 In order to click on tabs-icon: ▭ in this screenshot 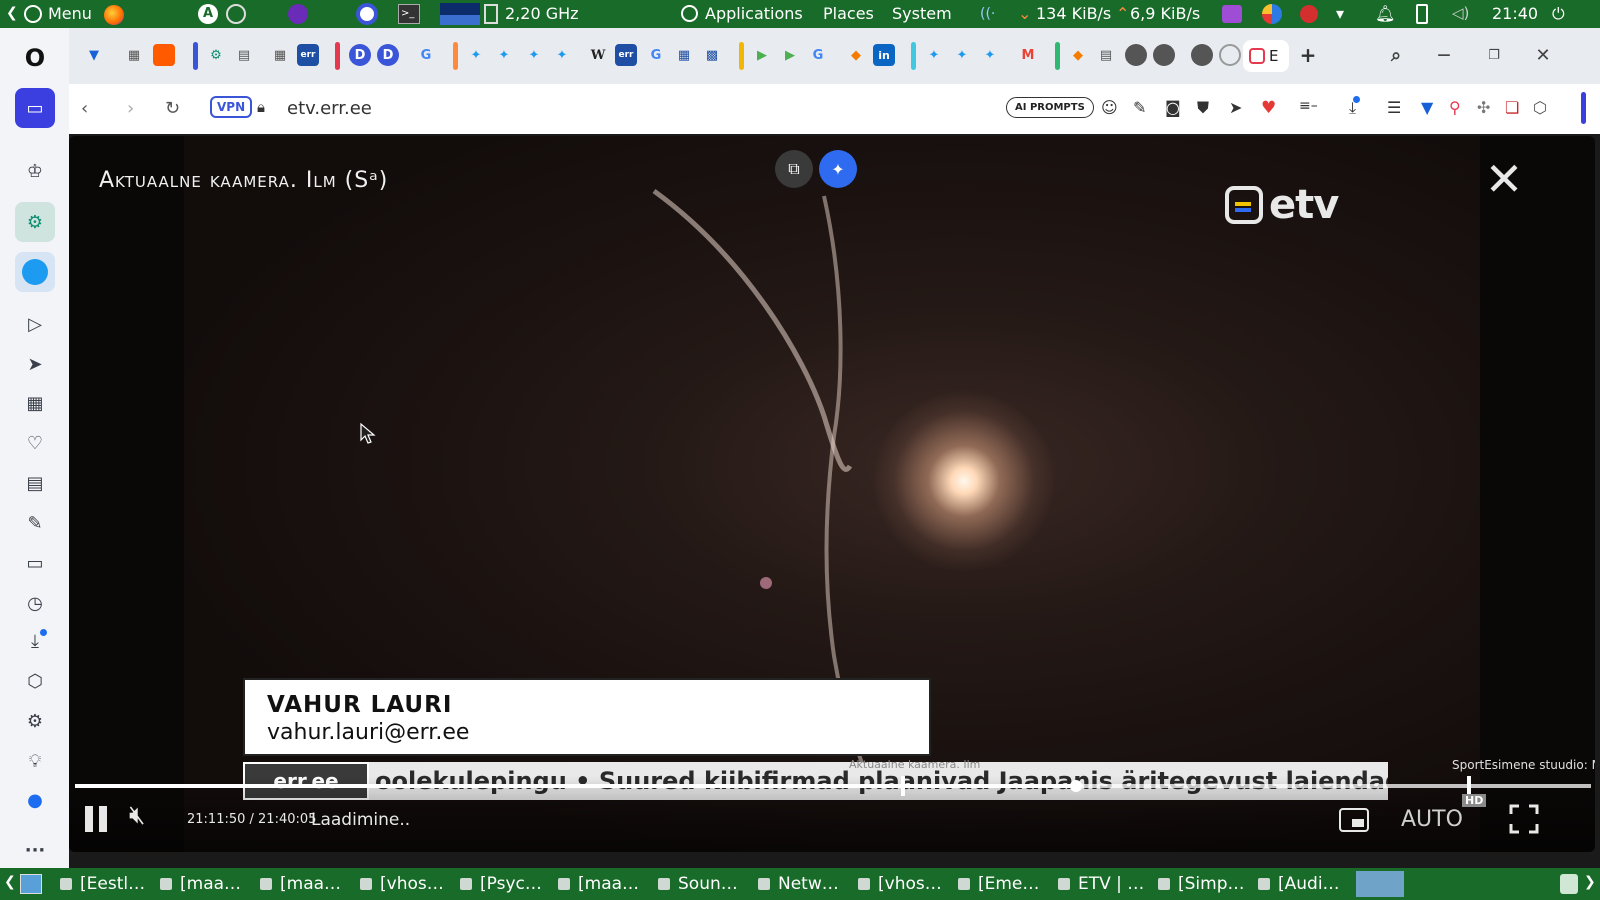, I will do `click(35, 563)`.